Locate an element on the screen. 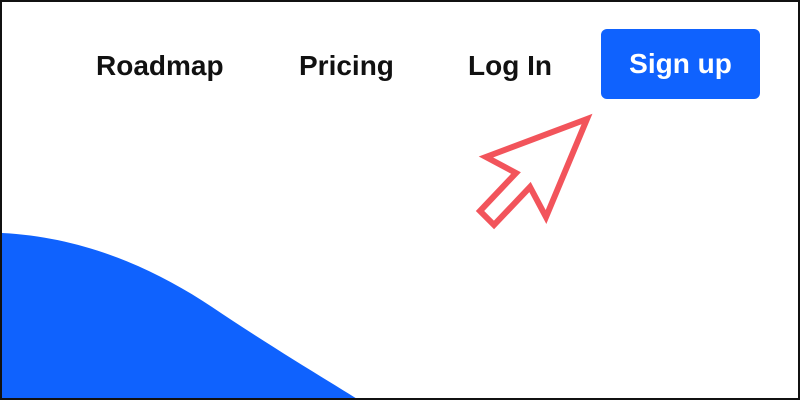  arrow-cursor-icon is located at coordinates (534, 171).